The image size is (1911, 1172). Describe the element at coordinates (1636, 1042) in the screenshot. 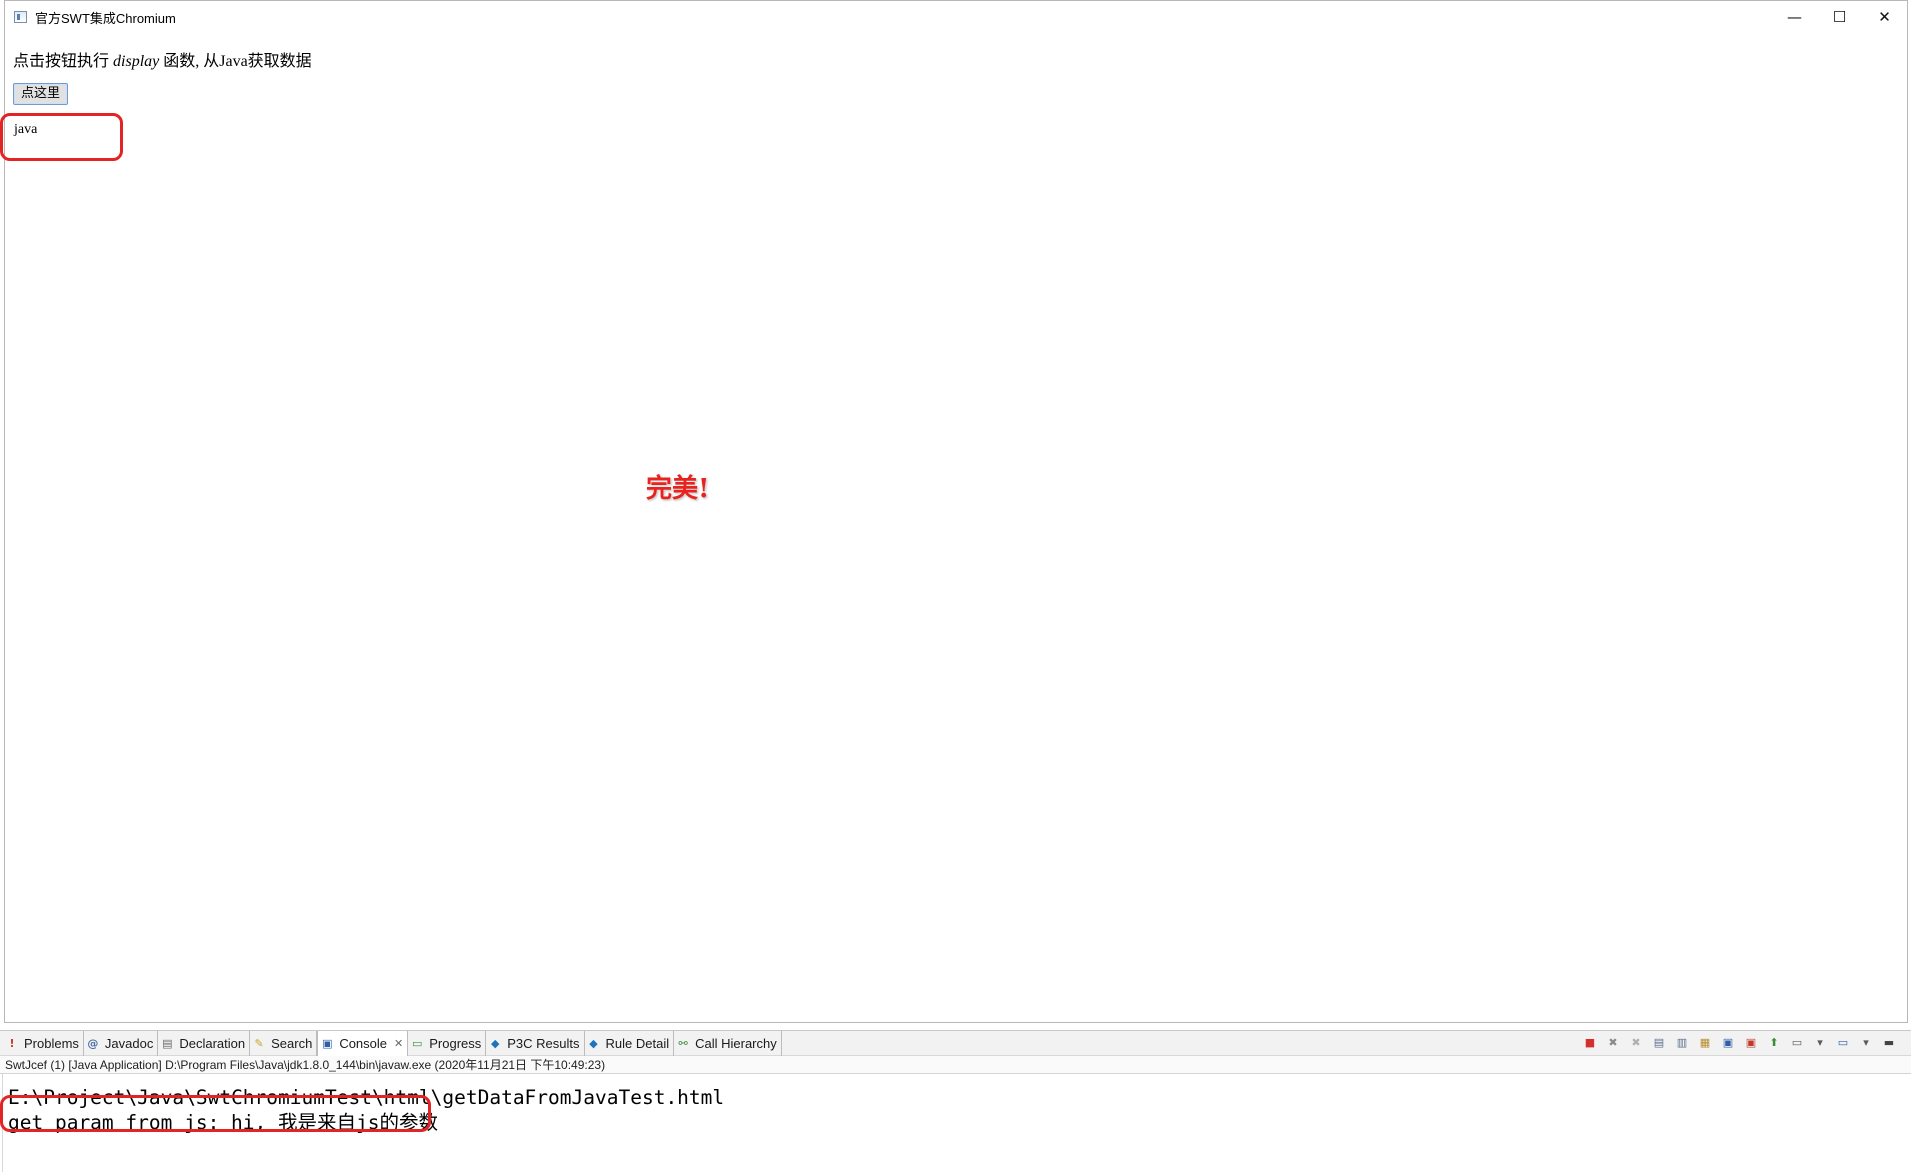

I see `remove-all-icon: ✖` at that location.